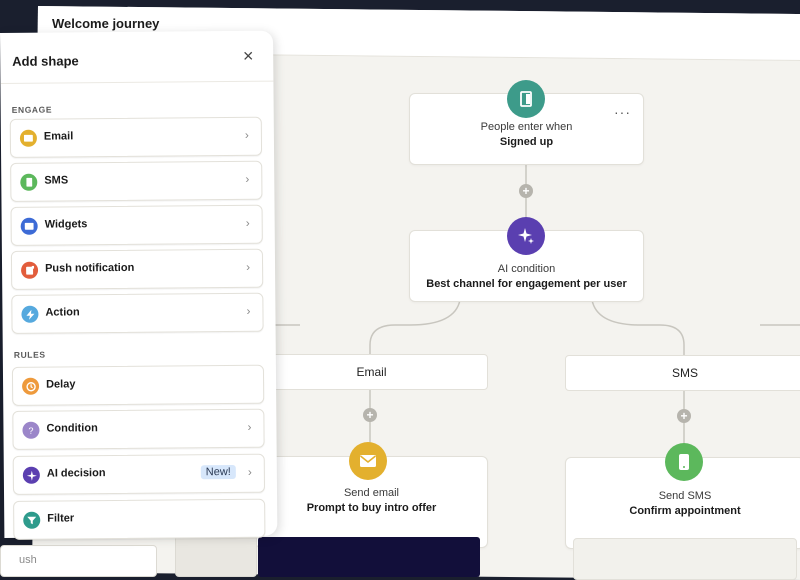 The height and width of the screenshot is (580, 800). What do you see at coordinates (72, 428) in the screenshot?
I see `shape-label: Condition` at bounding box center [72, 428].